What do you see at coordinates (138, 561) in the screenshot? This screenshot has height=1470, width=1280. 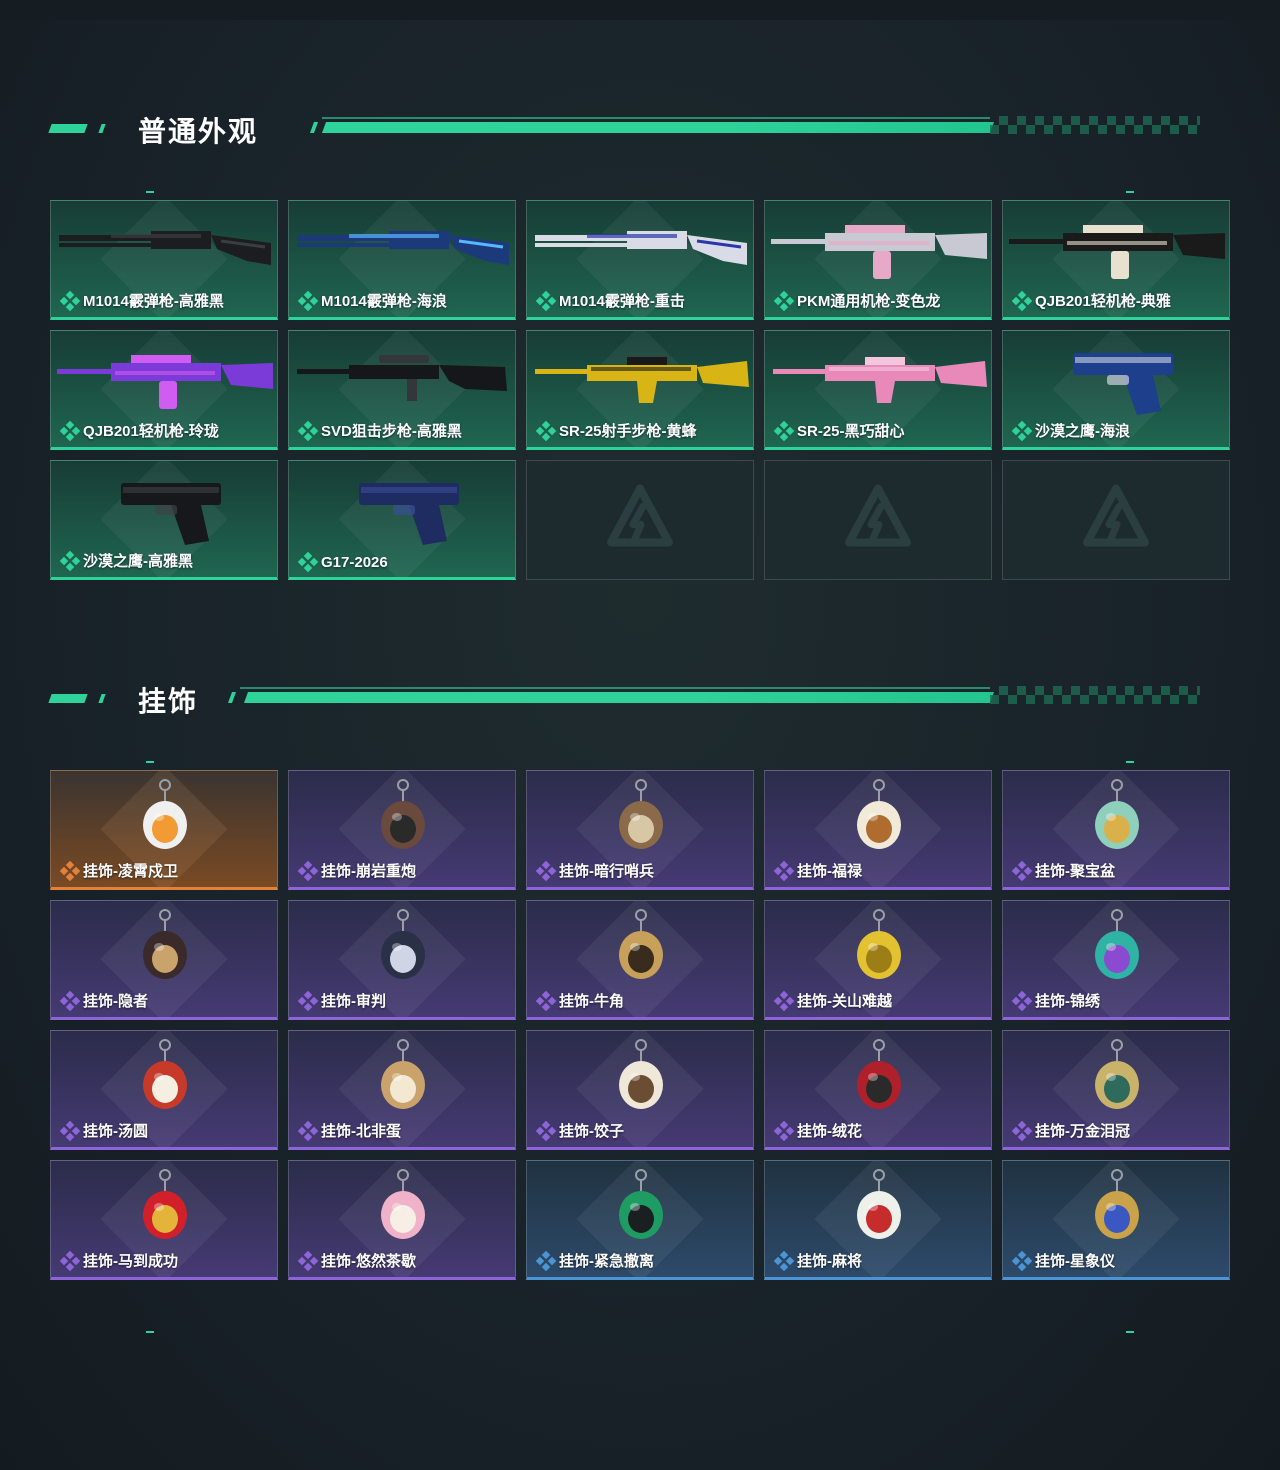 I see `item-name: 沙漠之鹰-高雅黑` at bounding box center [138, 561].